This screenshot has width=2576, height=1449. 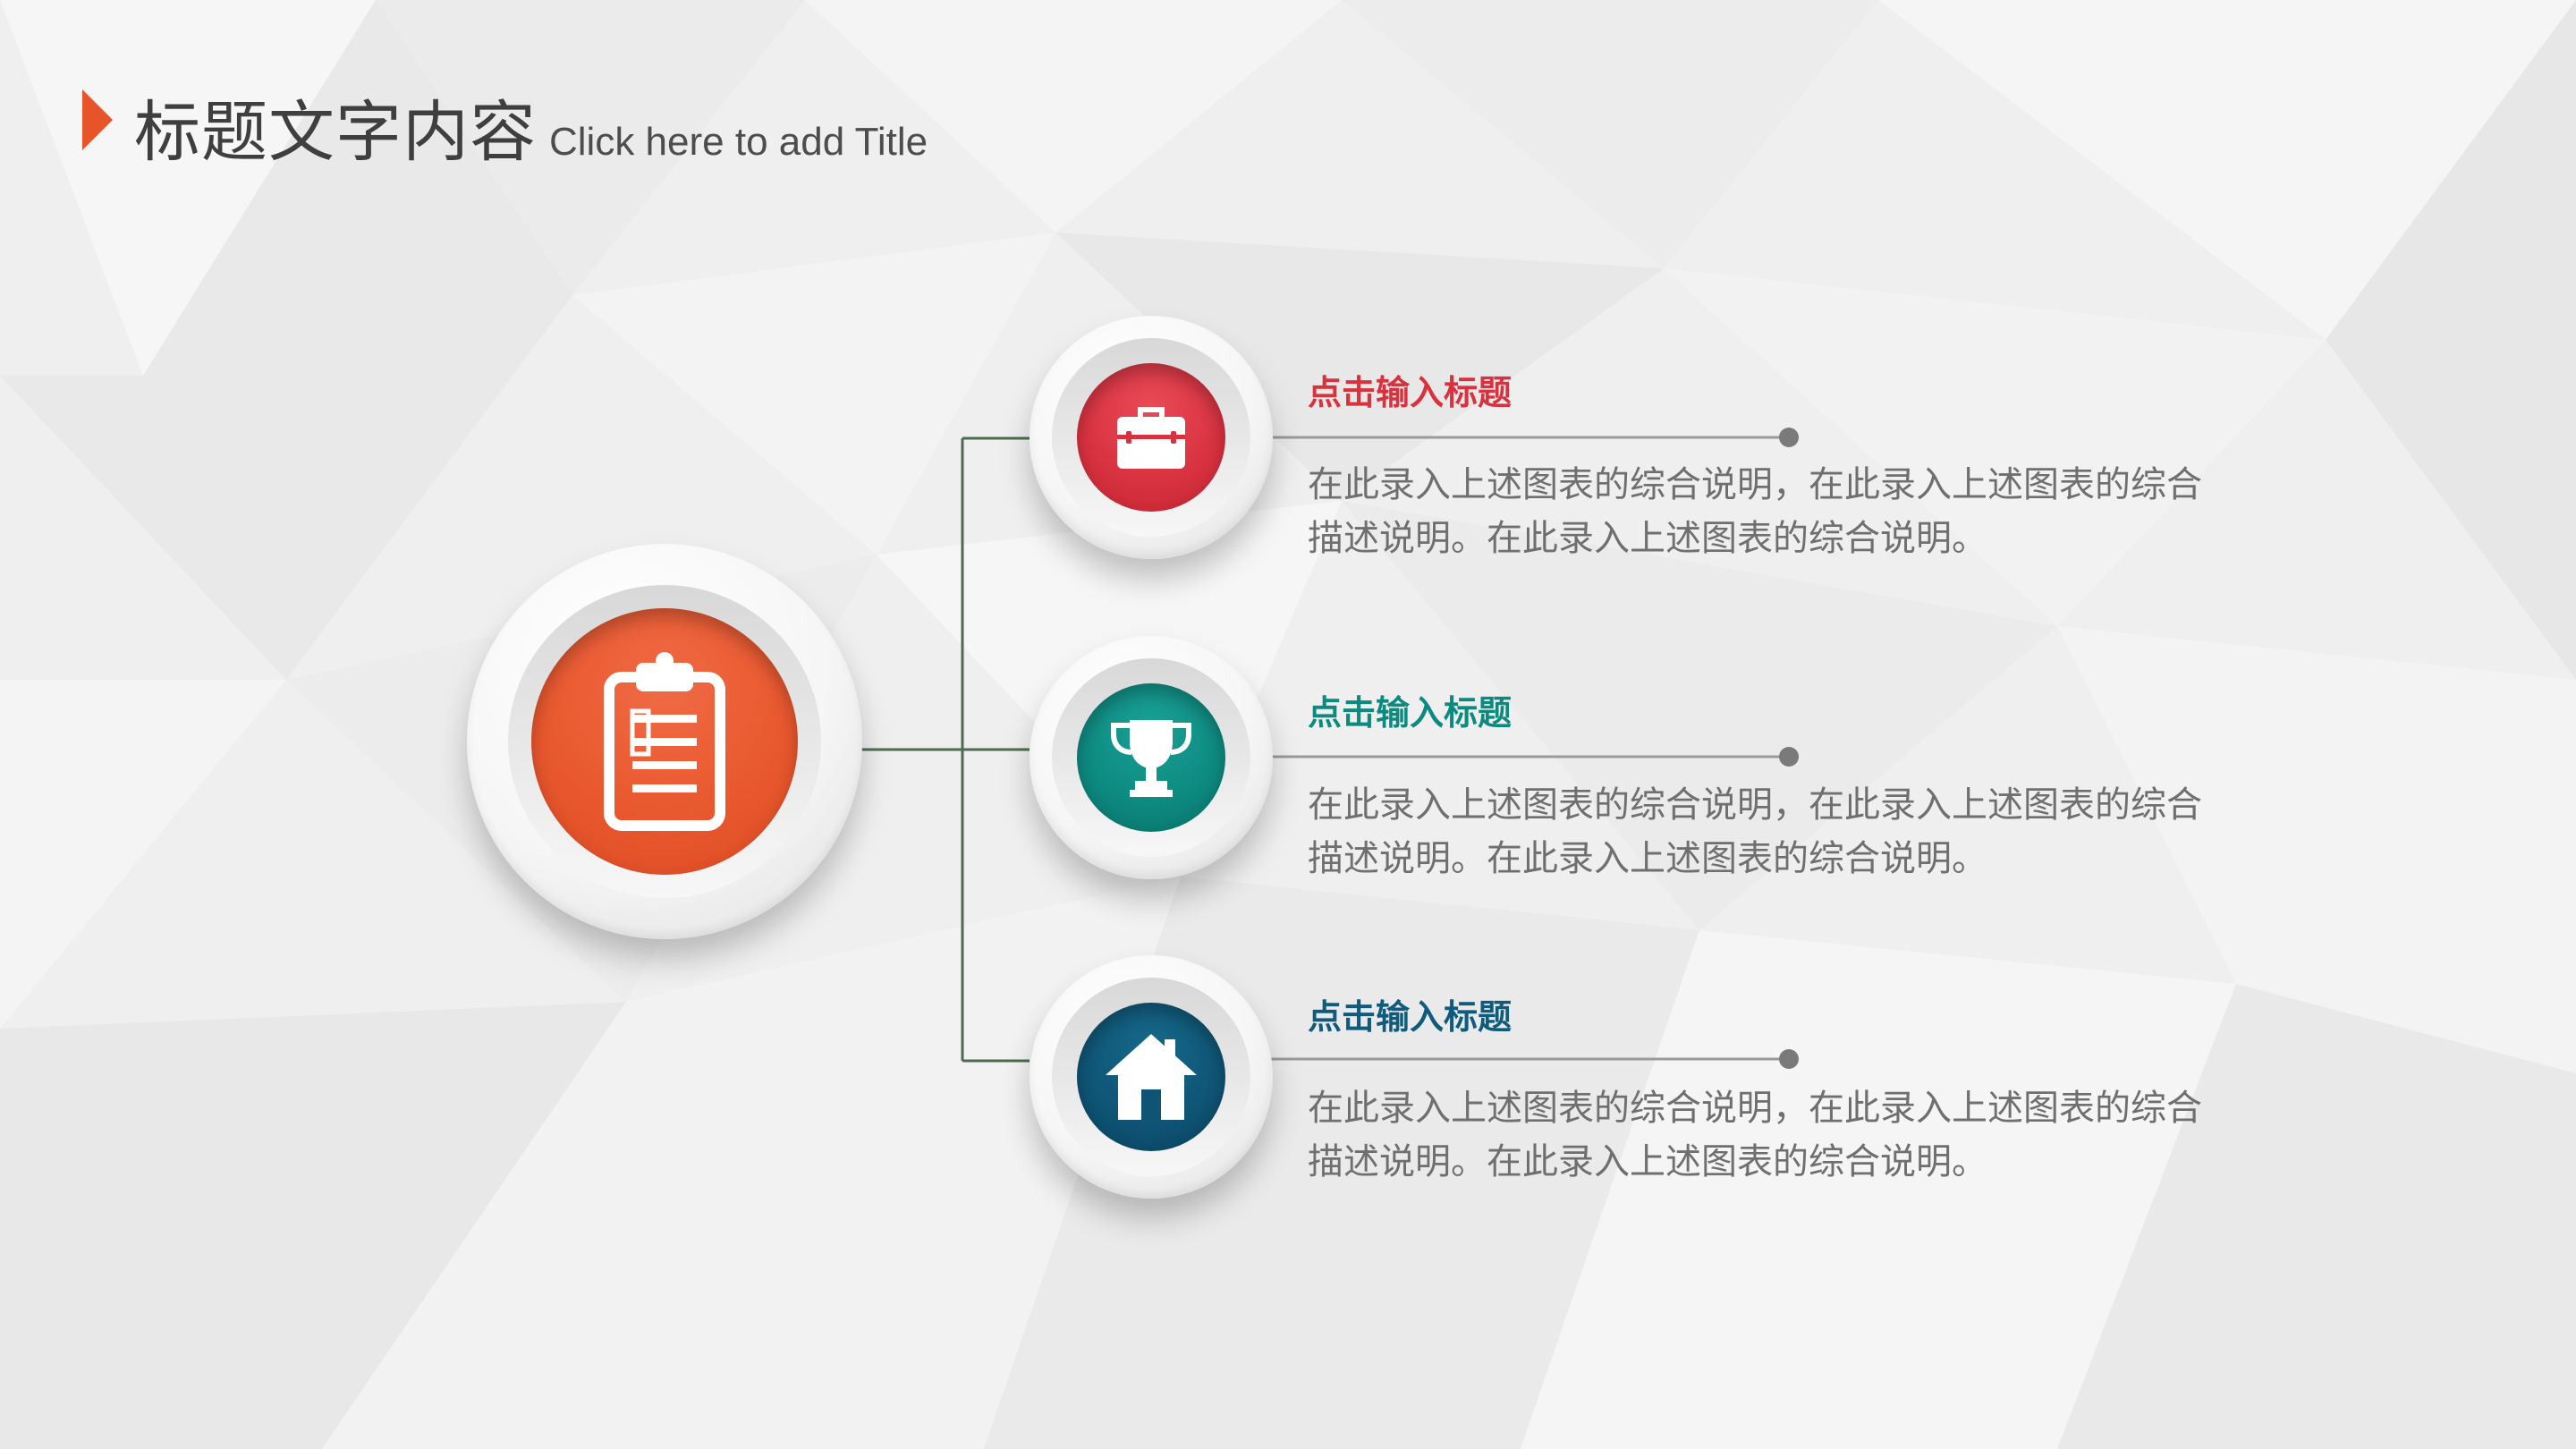 I want to click on item-3-heading: 点击输入标题, so click(x=1410, y=1013).